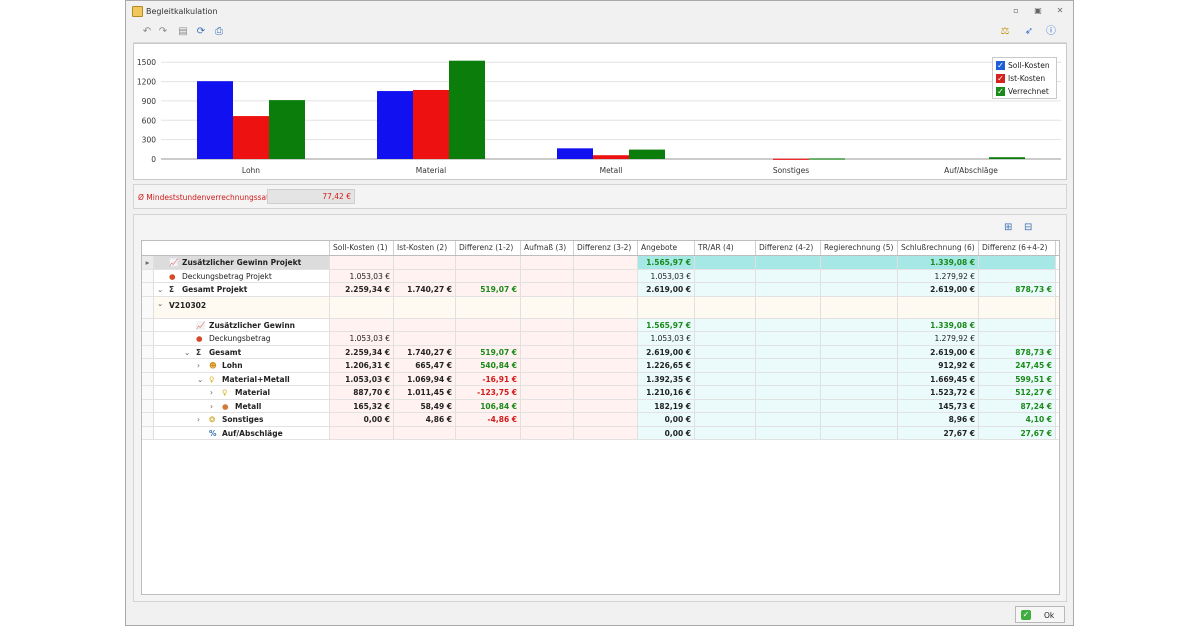  I want to click on table-cell: 27,67 €, so click(1017, 432).